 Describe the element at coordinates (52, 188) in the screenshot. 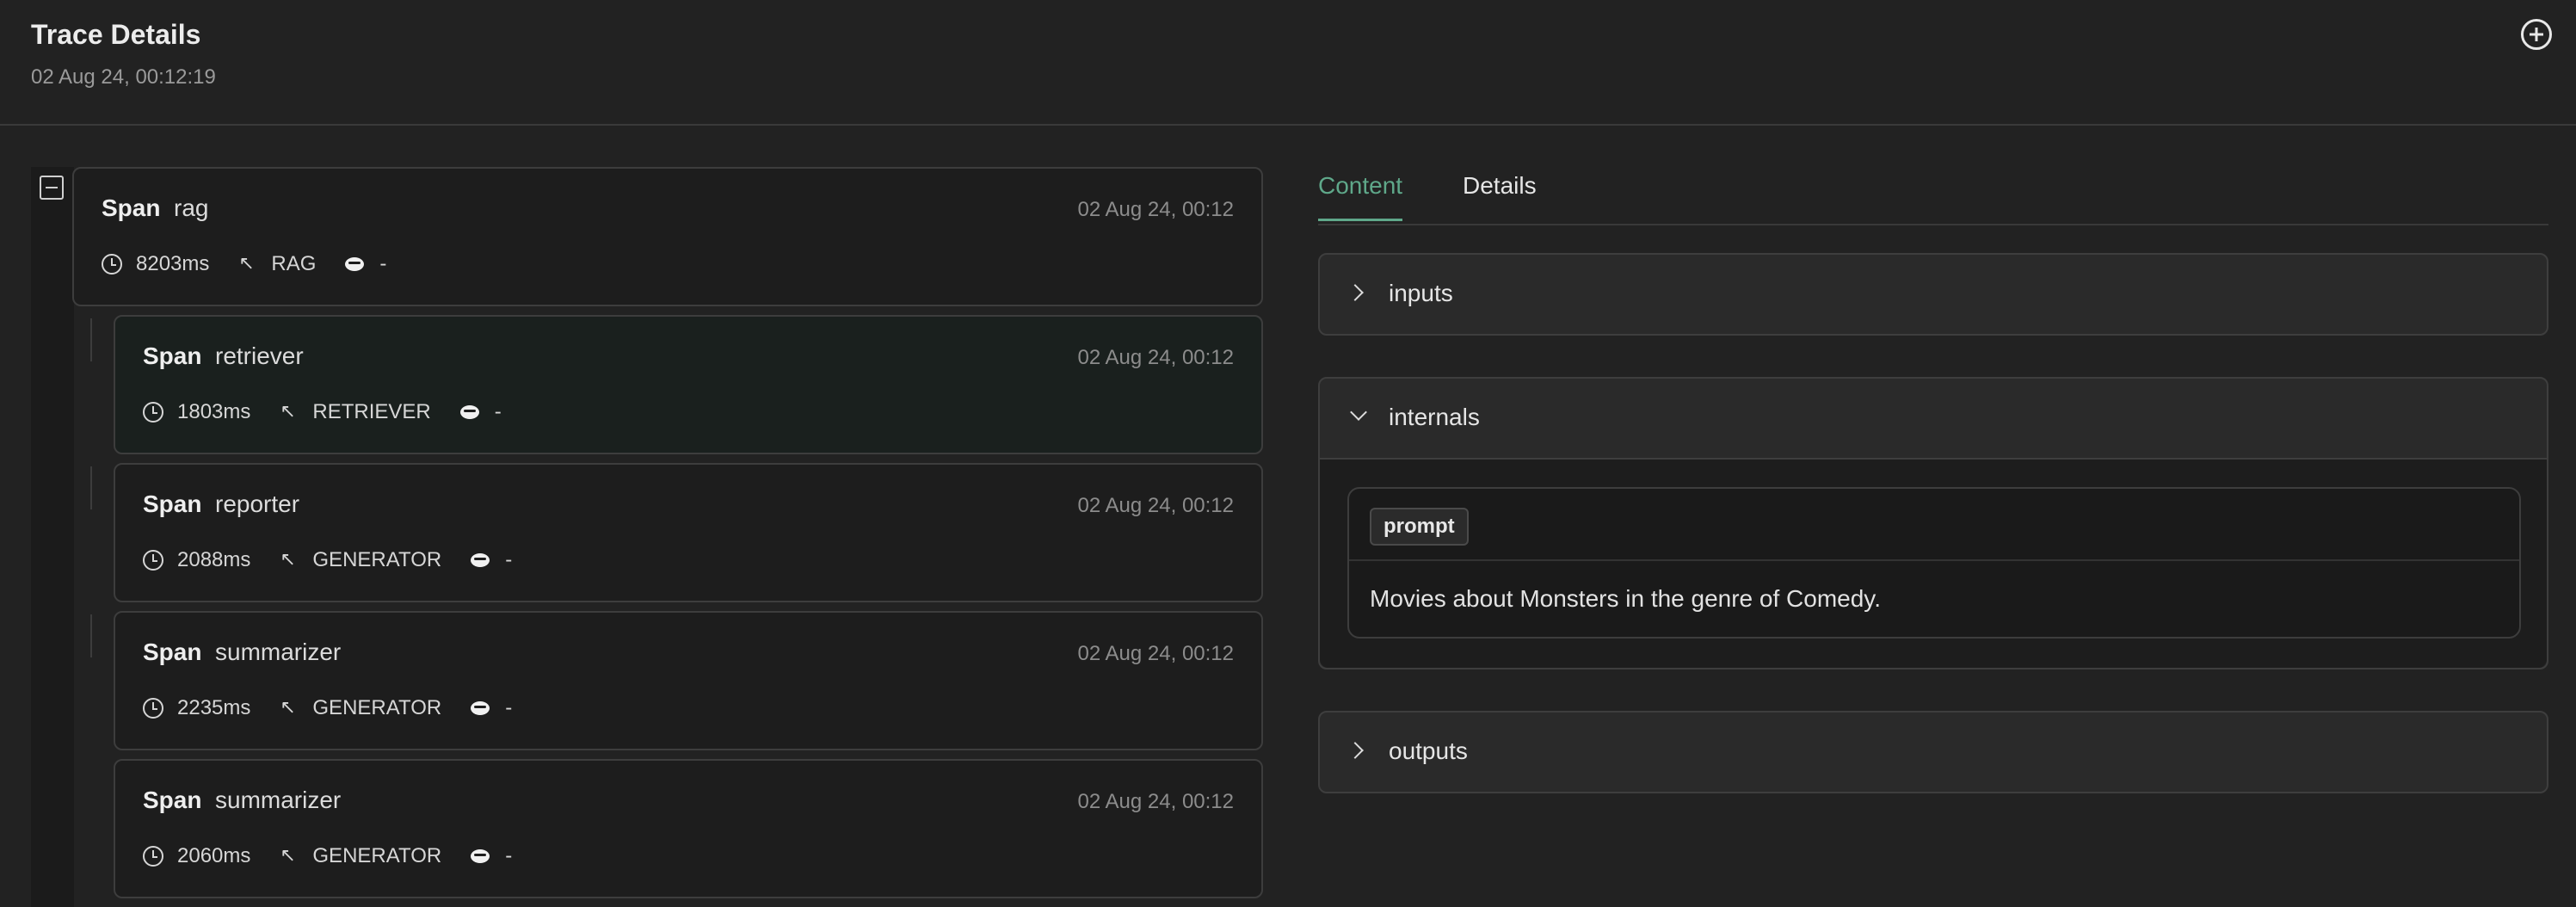

I see `collapse-tree-button` at that location.